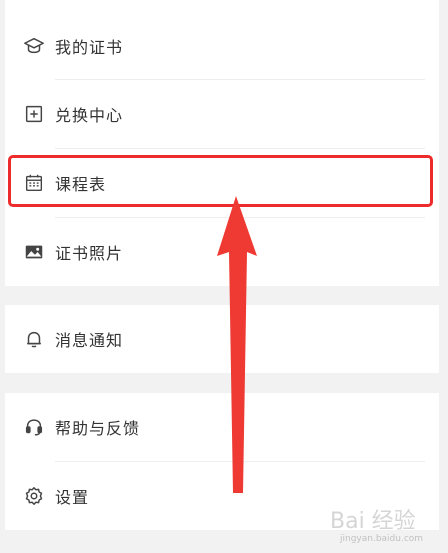 The image size is (448, 553). Describe the element at coordinates (89, 253) in the screenshot. I see `menu-item-label: 证书照片` at that location.